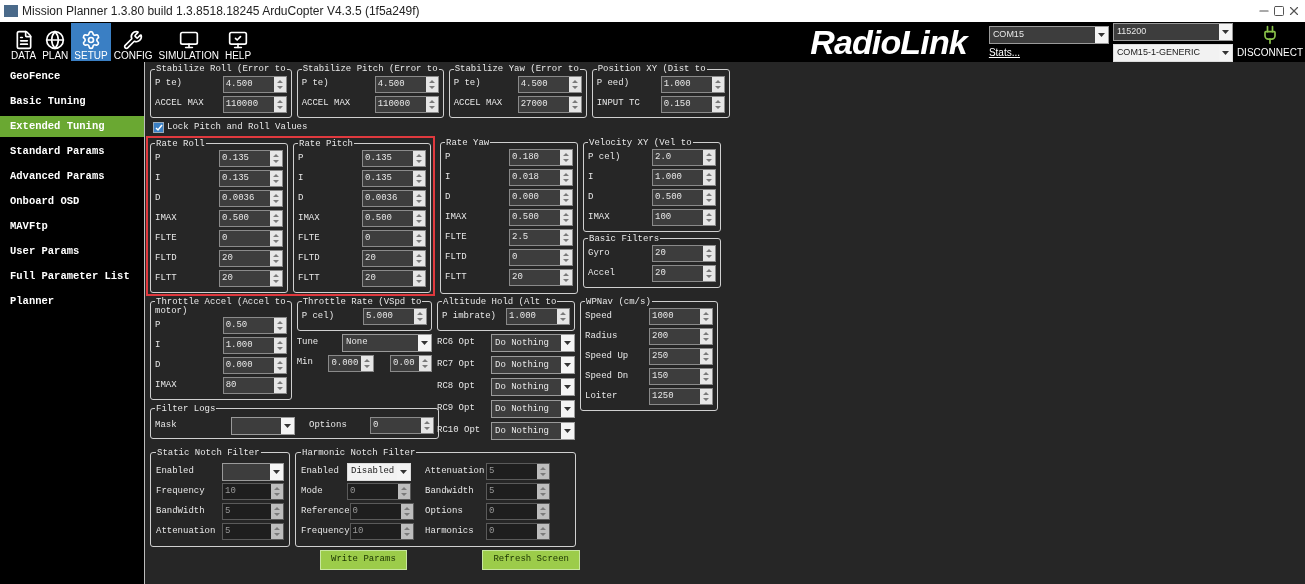 The width and height of the screenshot is (1305, 584). I want to click on sidebar-item: Planner, so click(72, 301).